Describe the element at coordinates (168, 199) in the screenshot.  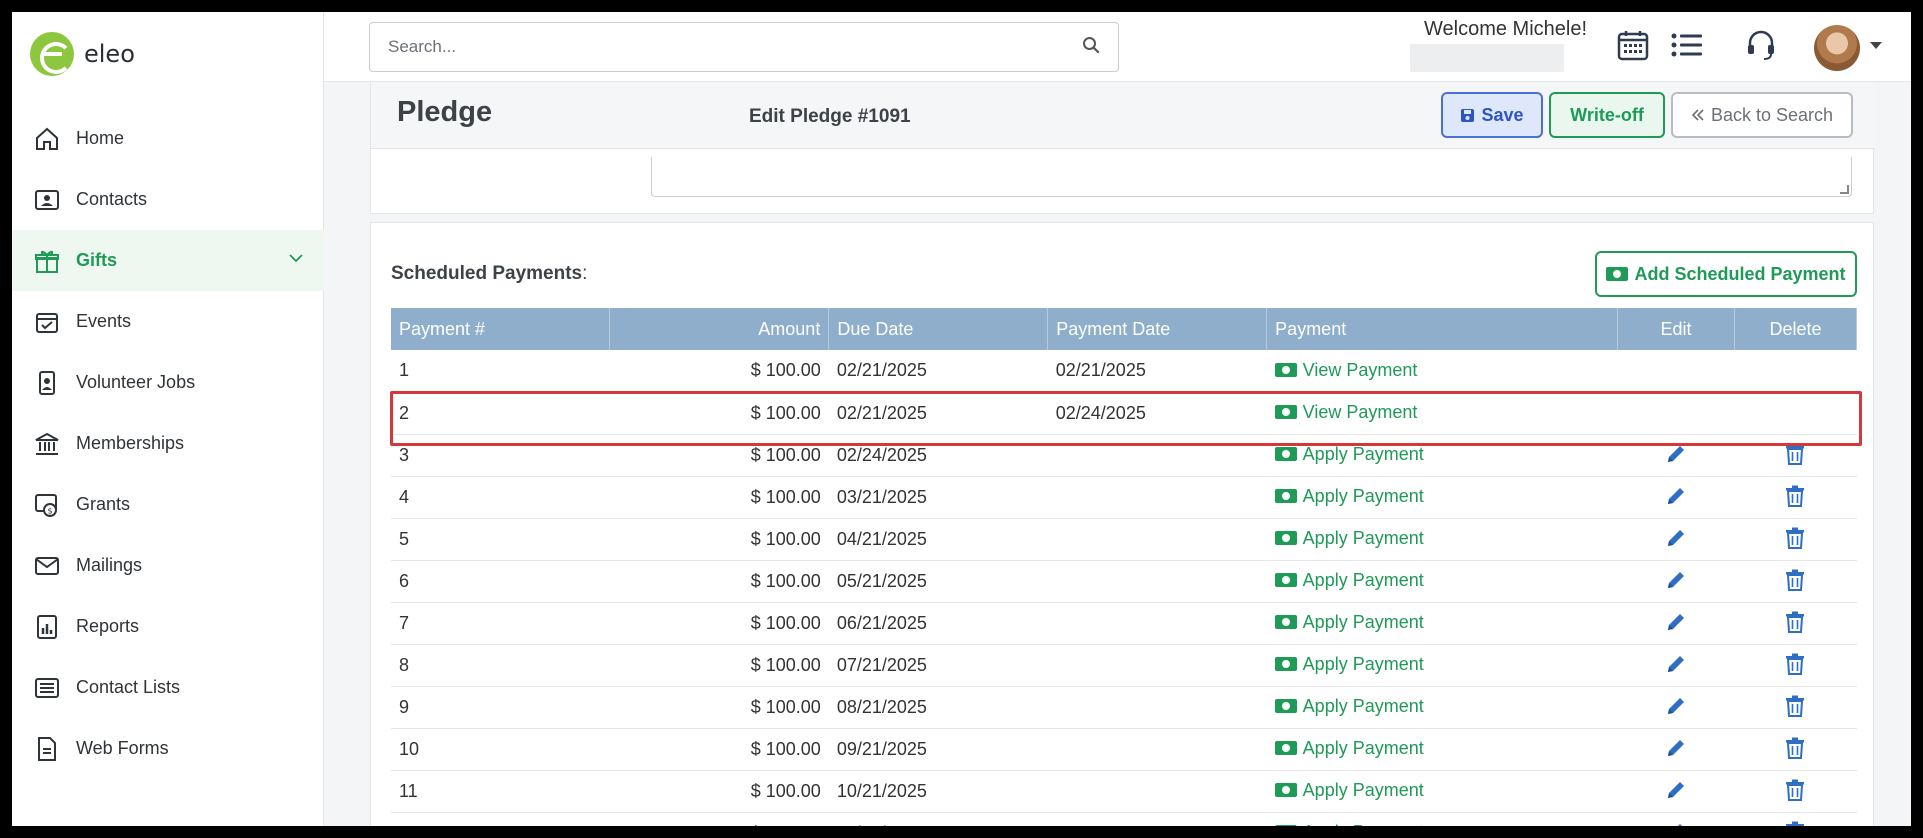
I see `sidebar-item-contacts: Contacts` at that location.